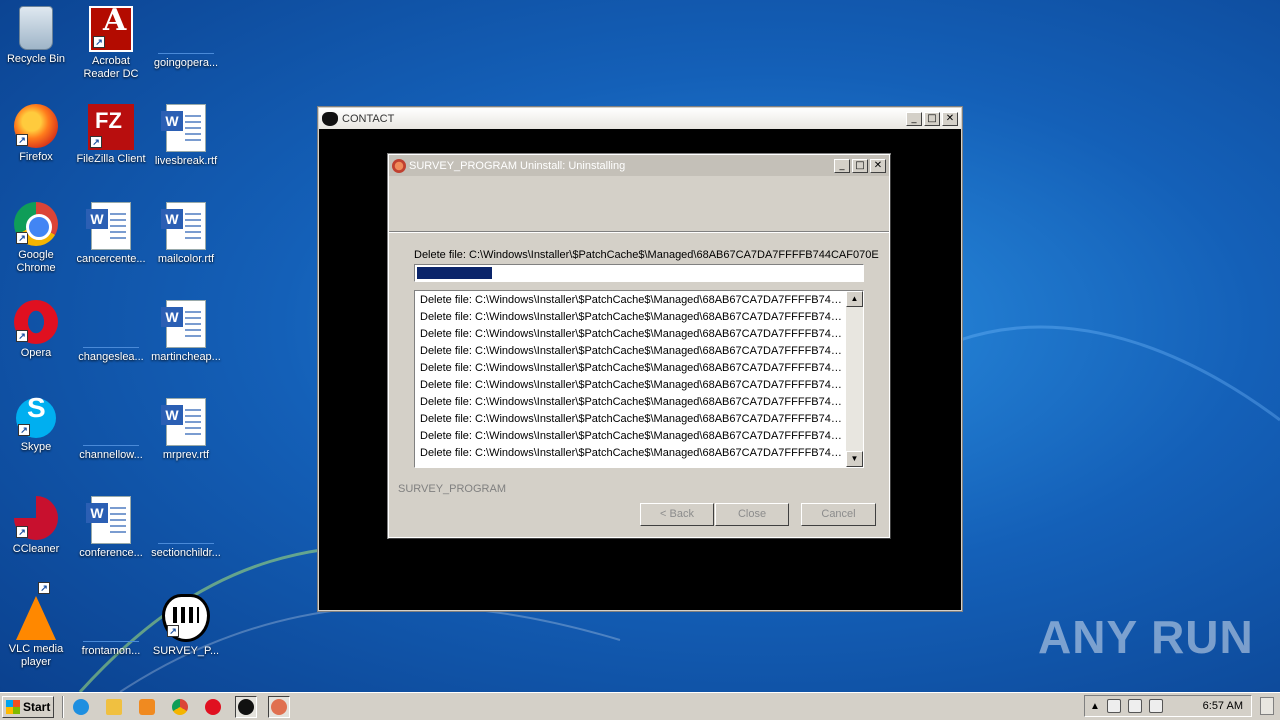 This screenshot has width=1280, height=720. What do you see at coordinates (37, 330) in the screenshot?
I see `desktop-icon: ↗ Opera` at bounding box center [37, 330].